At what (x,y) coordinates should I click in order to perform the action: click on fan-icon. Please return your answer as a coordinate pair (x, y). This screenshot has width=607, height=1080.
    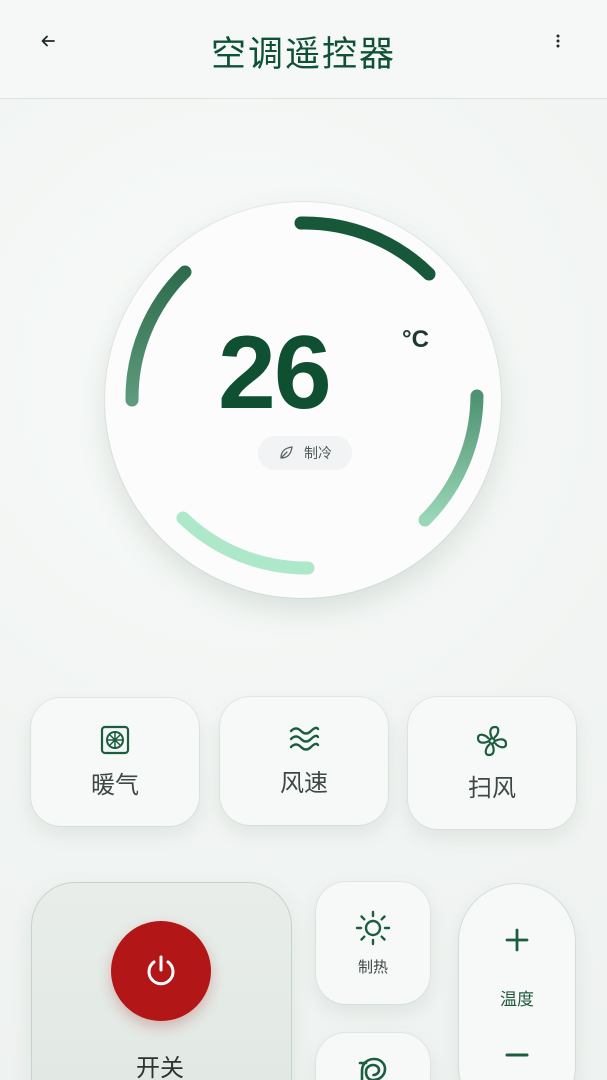
    Looking at the image, I should click on (492, 740).